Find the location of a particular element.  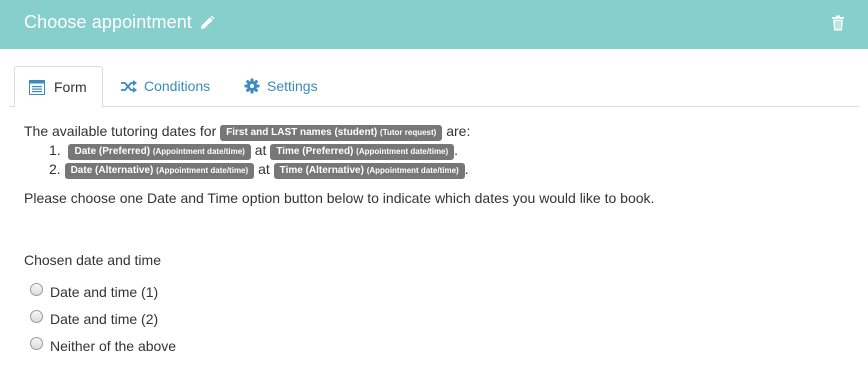

radio-option-label: Date and time (2) is located at coordinates (104, 319).